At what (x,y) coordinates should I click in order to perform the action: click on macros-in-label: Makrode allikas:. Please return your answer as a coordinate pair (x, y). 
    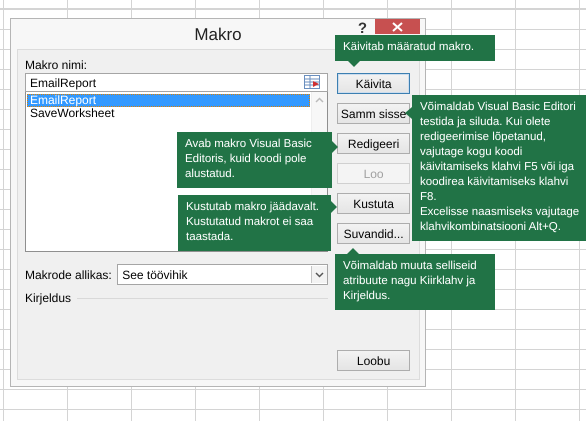
    Looking at the image, I should click on (69, 274).